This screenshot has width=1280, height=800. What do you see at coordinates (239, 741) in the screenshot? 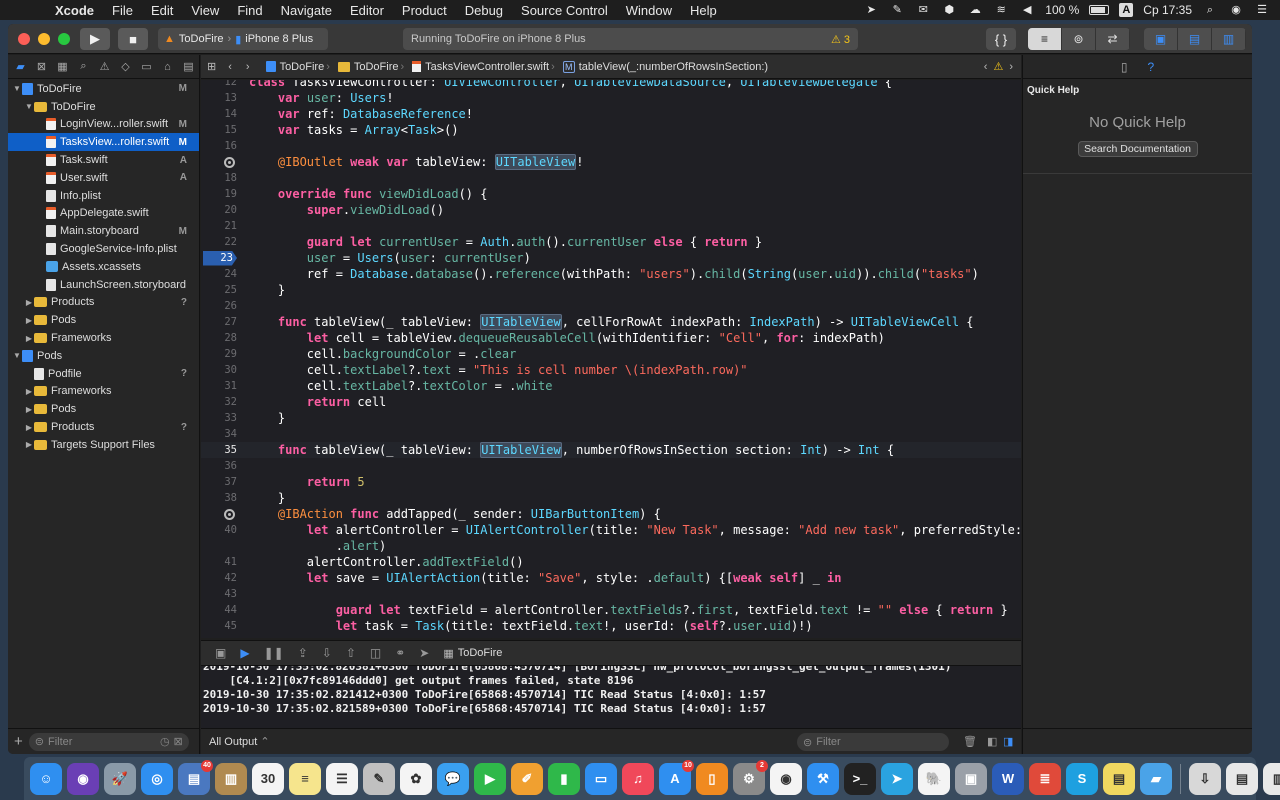
I see `output-selector: All Output ⌃` at bounding box center [239, 741].